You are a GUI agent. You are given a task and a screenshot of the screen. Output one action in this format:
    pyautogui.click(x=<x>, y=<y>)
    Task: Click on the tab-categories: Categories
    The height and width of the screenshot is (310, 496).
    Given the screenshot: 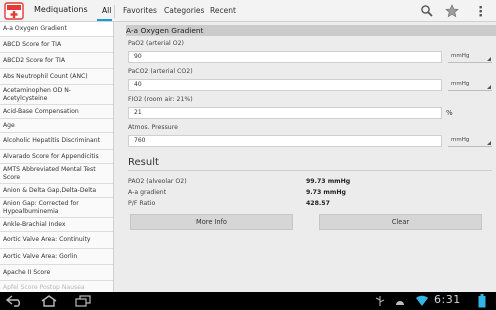 What is the action you would take?
    pyautogui.click(x=184, y=10)
    